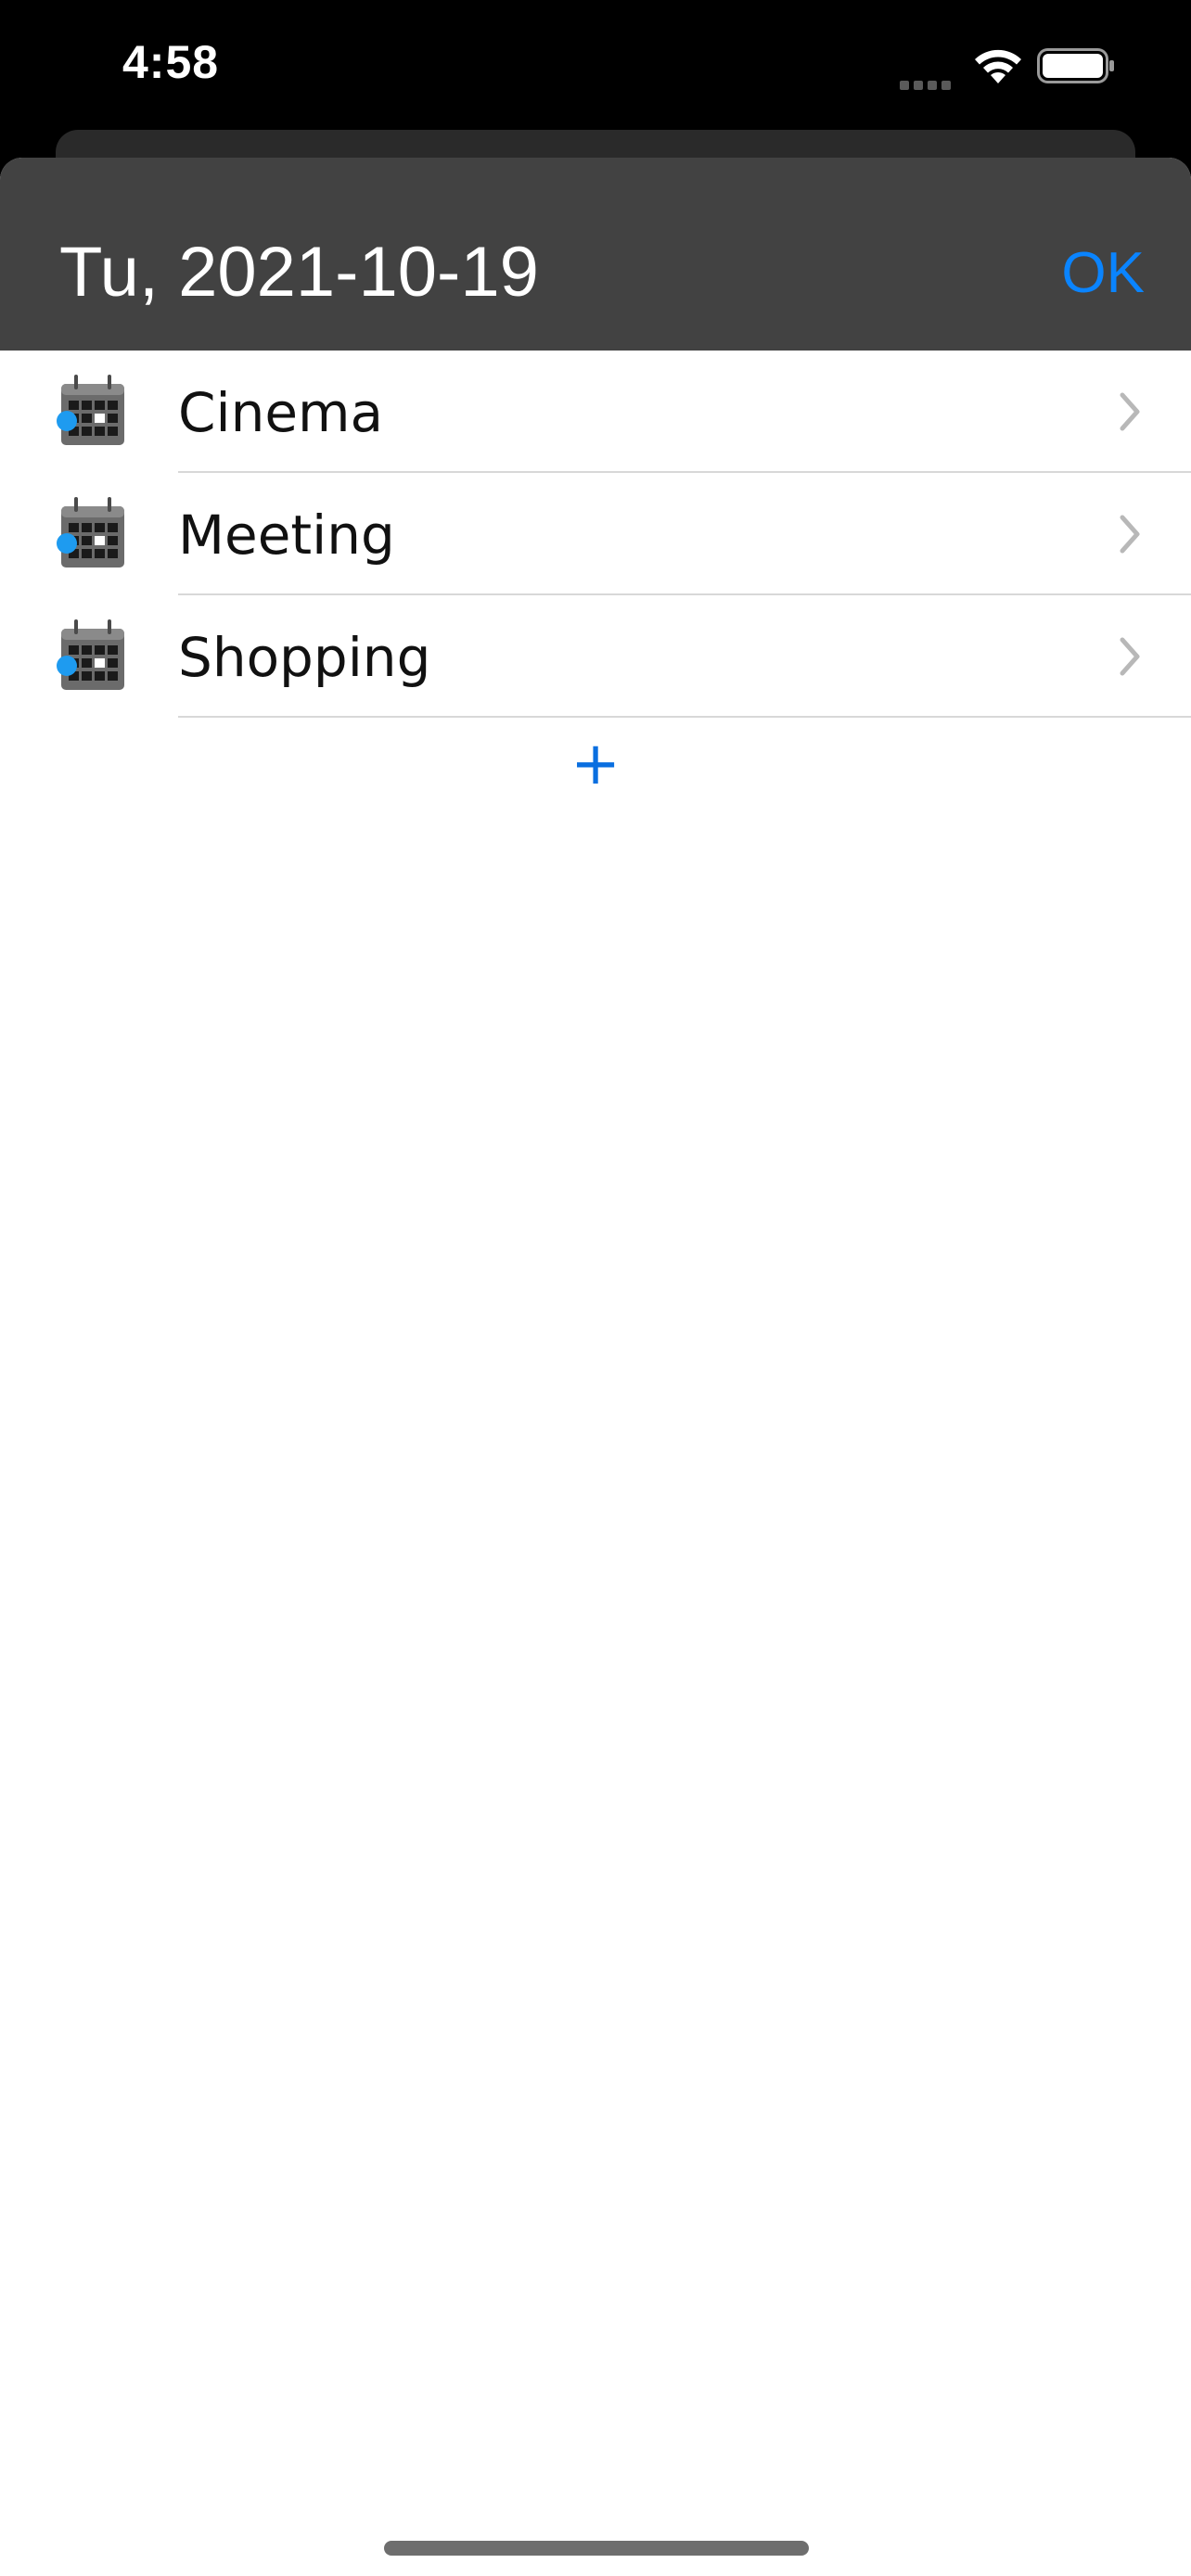 The height and width of the screenshot is (2576, 1191). I want to click on event-label: Meeting, so click(286, 535).